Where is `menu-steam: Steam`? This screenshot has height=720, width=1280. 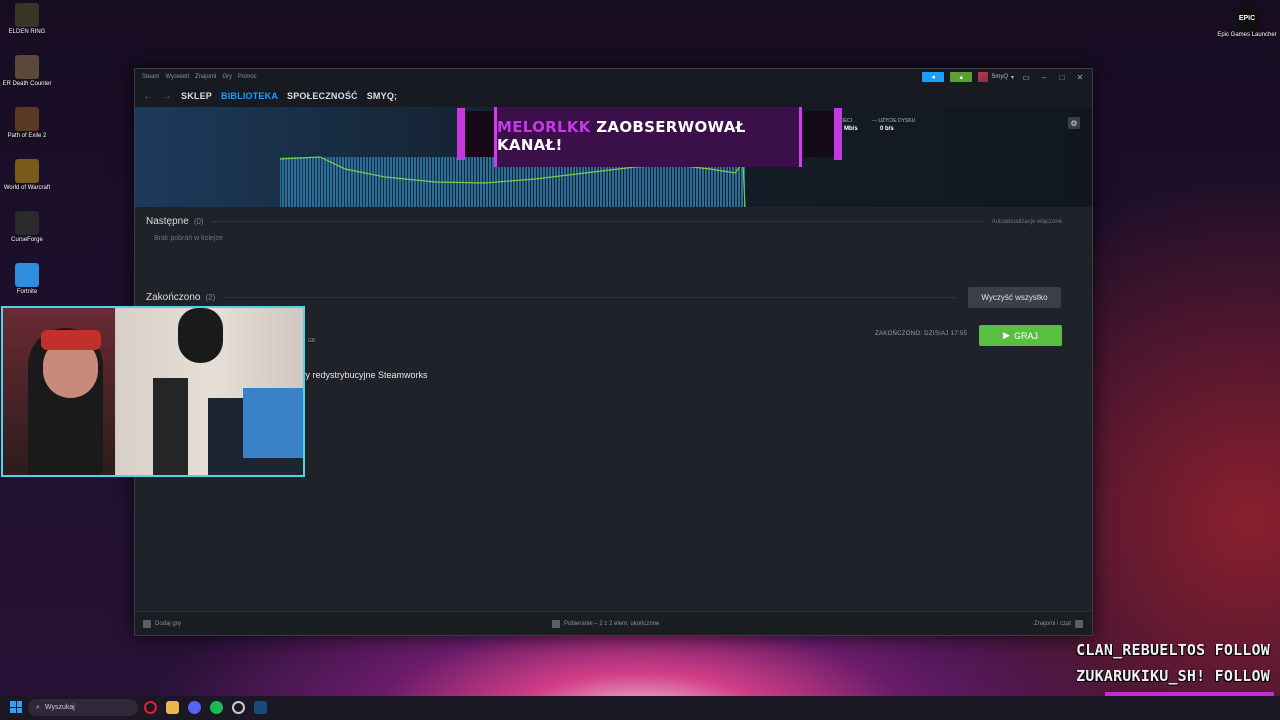 menu-steam: Steam is located at coordinates (150, 77).